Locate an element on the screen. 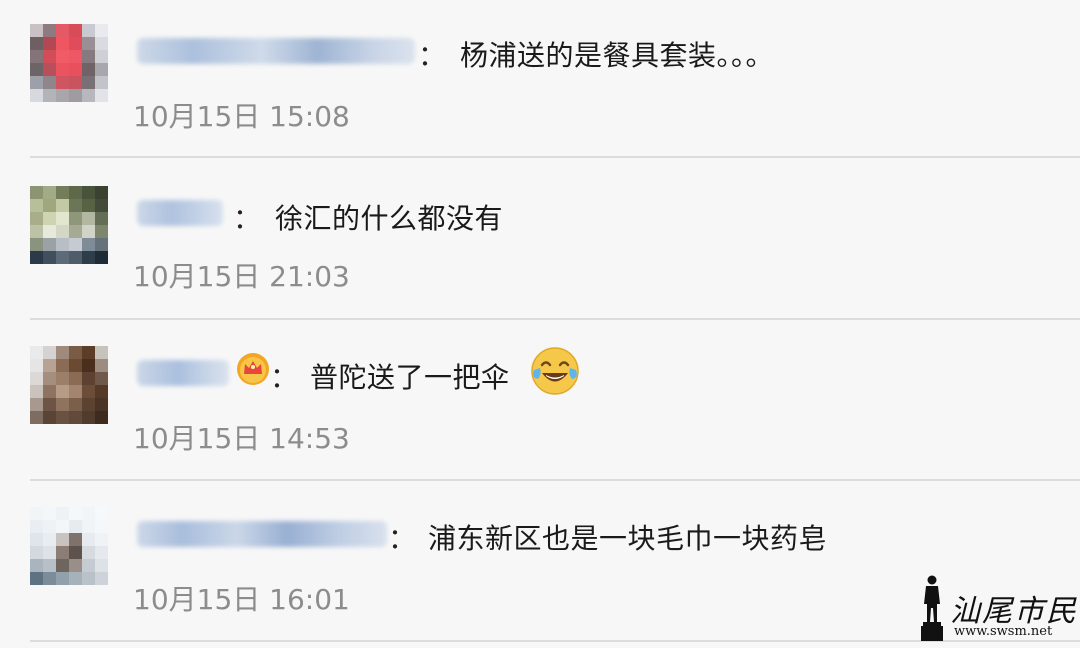 This screenshot has height=648, width=1080. comment-time: 10月15日 21:03 is located at coordinates (241, 276).